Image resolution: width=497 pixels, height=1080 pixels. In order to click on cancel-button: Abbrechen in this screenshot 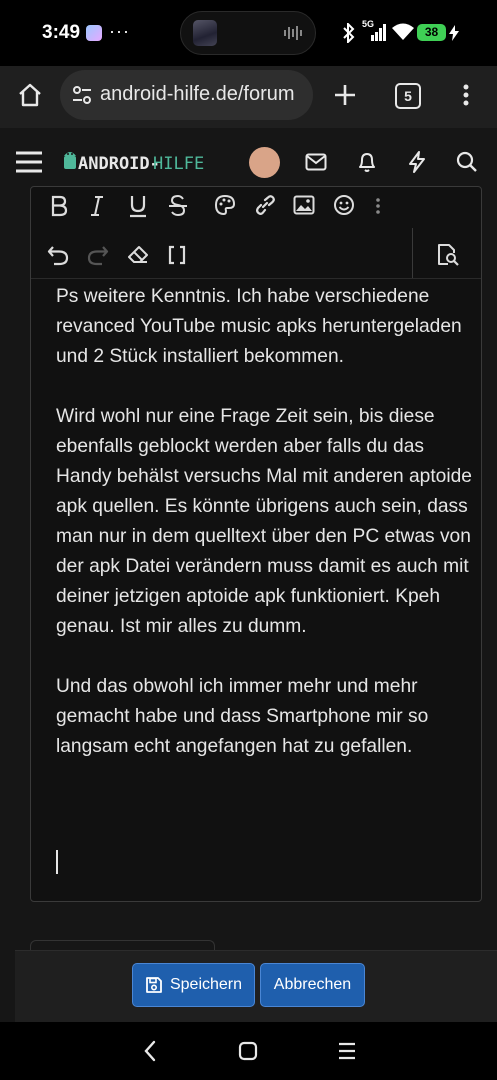, I will do `click(312, 985)`.